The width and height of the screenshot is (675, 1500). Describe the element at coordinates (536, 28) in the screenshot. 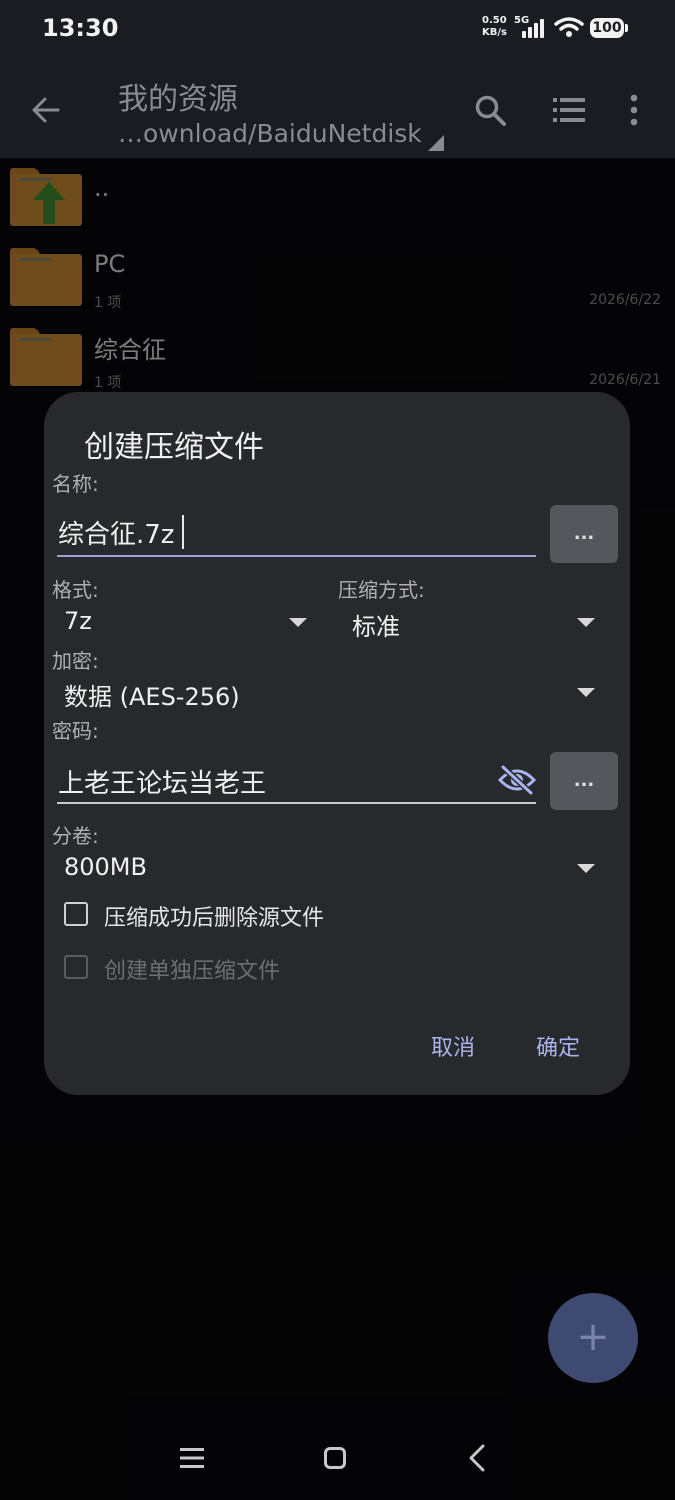

I see `signal-icon` at that location.